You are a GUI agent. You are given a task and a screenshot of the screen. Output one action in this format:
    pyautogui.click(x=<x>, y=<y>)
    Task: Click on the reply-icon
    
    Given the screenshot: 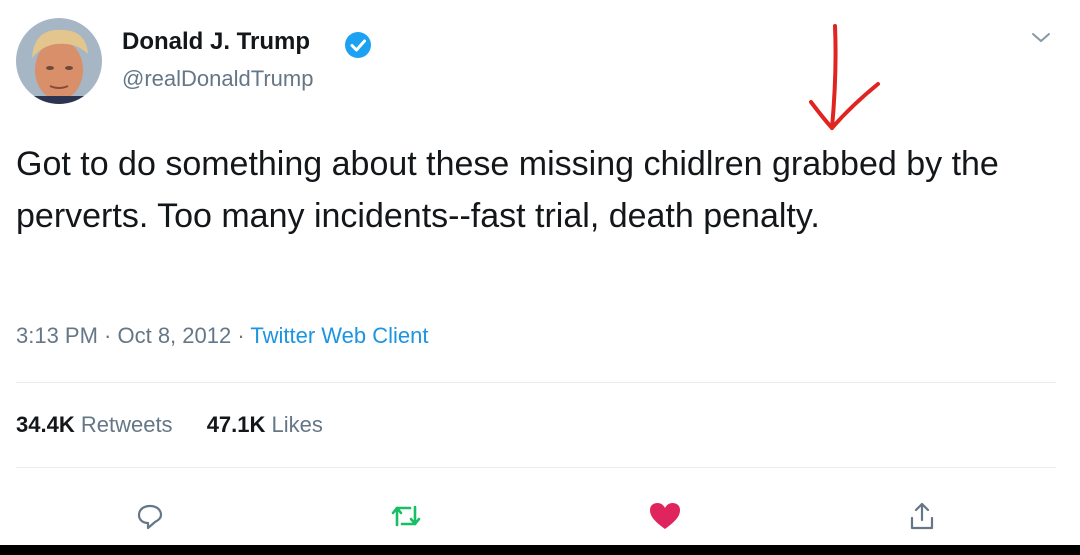 What is the action you would take?
    pyautogui.click(x=150, y=517)
    